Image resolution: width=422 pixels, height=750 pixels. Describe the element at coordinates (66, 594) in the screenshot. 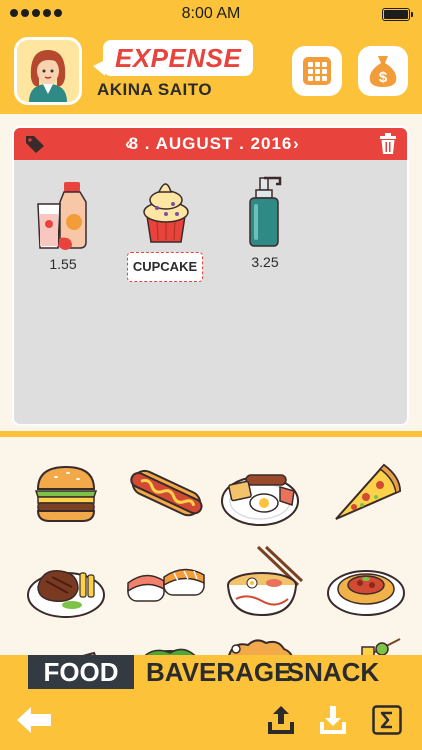

I see `steak-plate-icon` at that location.